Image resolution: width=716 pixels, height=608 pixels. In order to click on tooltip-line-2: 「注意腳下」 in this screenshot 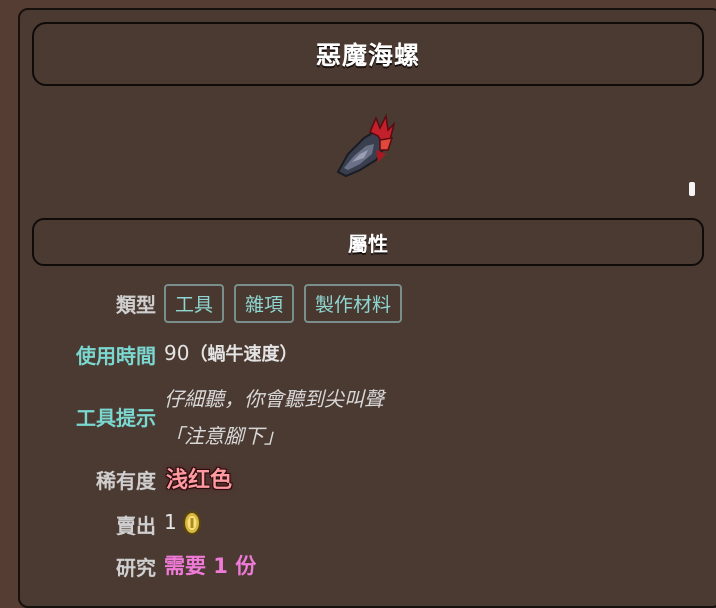, I will do `click(224, 436)`.